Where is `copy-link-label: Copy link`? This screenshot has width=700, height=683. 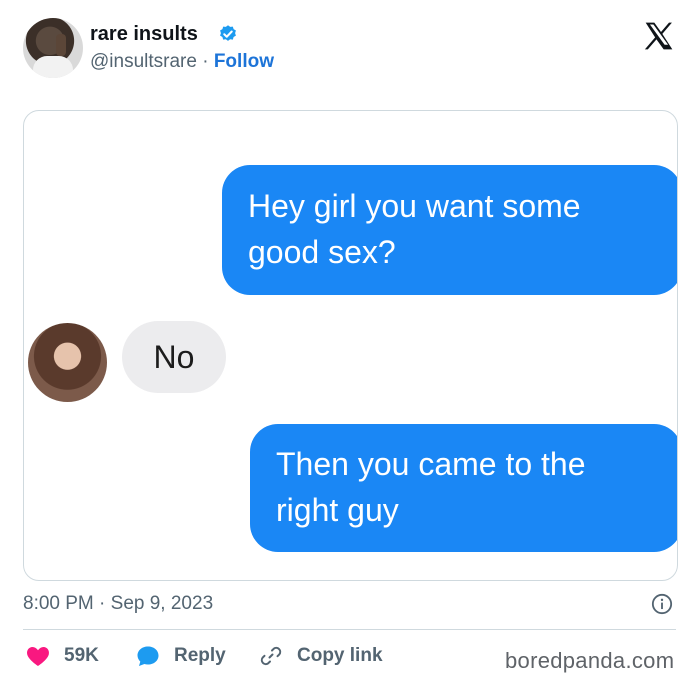 copy-link-label: Copy link is located at coordinates (340, 655).